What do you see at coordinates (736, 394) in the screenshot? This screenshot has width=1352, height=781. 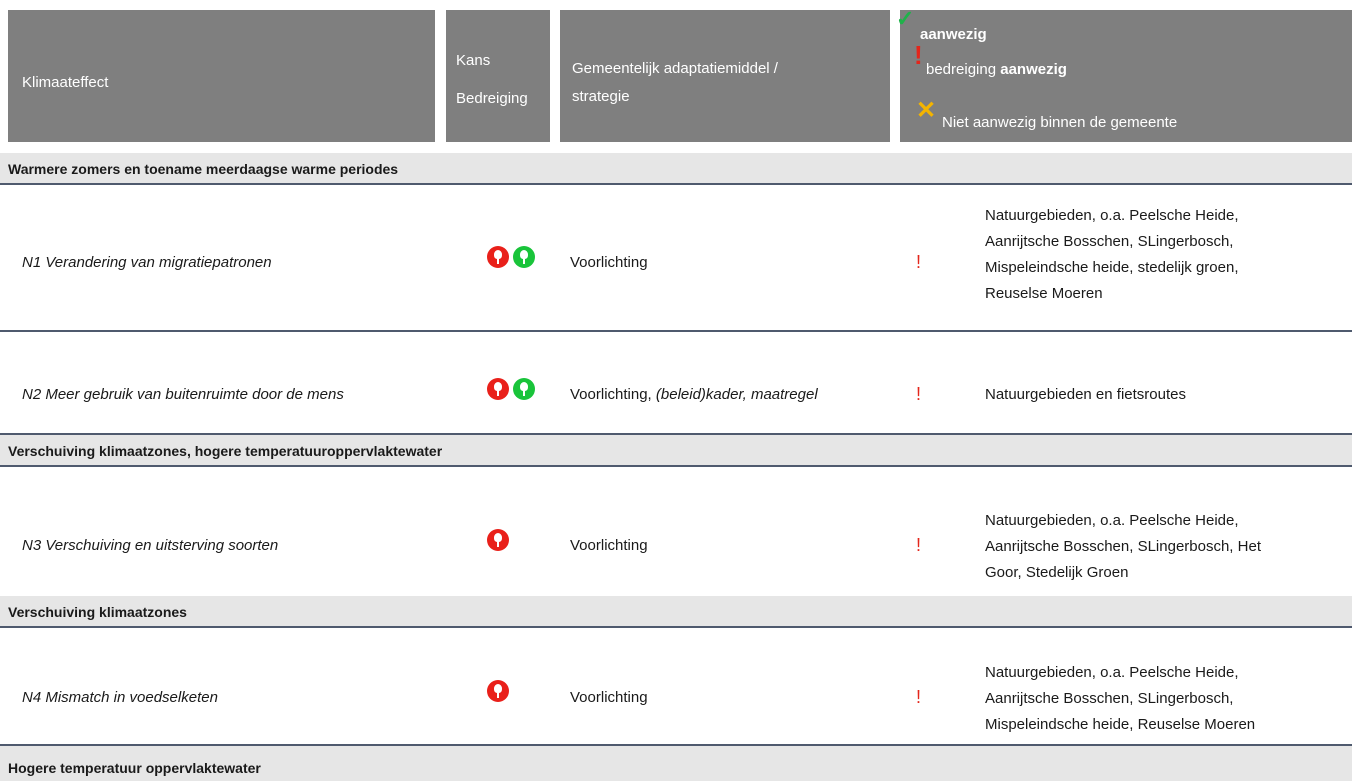 I see `strategy-italic: (beleid)kader, maatregel` at bounding box center [736, 394].